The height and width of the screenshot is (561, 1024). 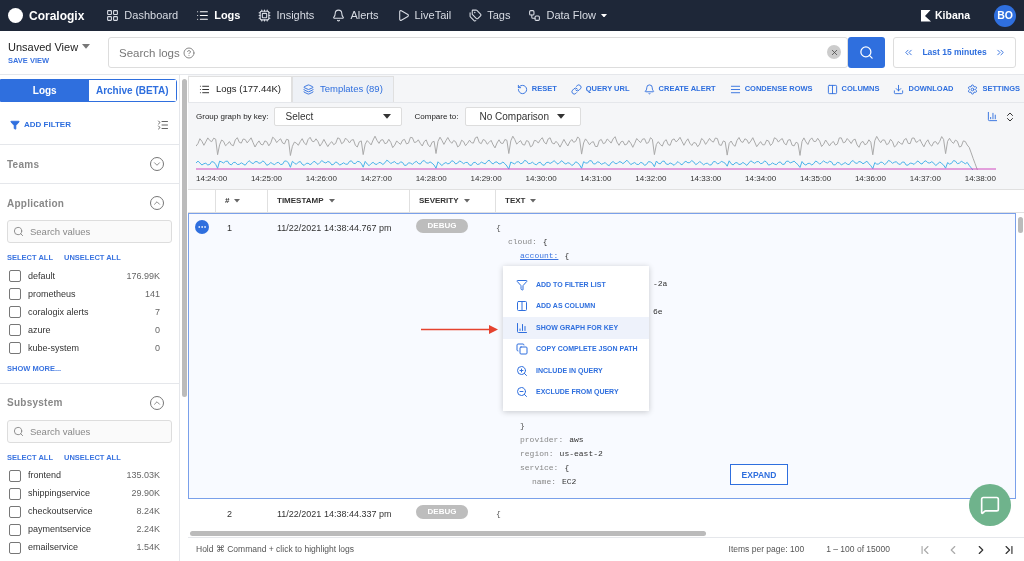 What do you see at coordinates (157, 312) in the screenshot?
I see `value-count: 7` at bounding box center [157, 312].